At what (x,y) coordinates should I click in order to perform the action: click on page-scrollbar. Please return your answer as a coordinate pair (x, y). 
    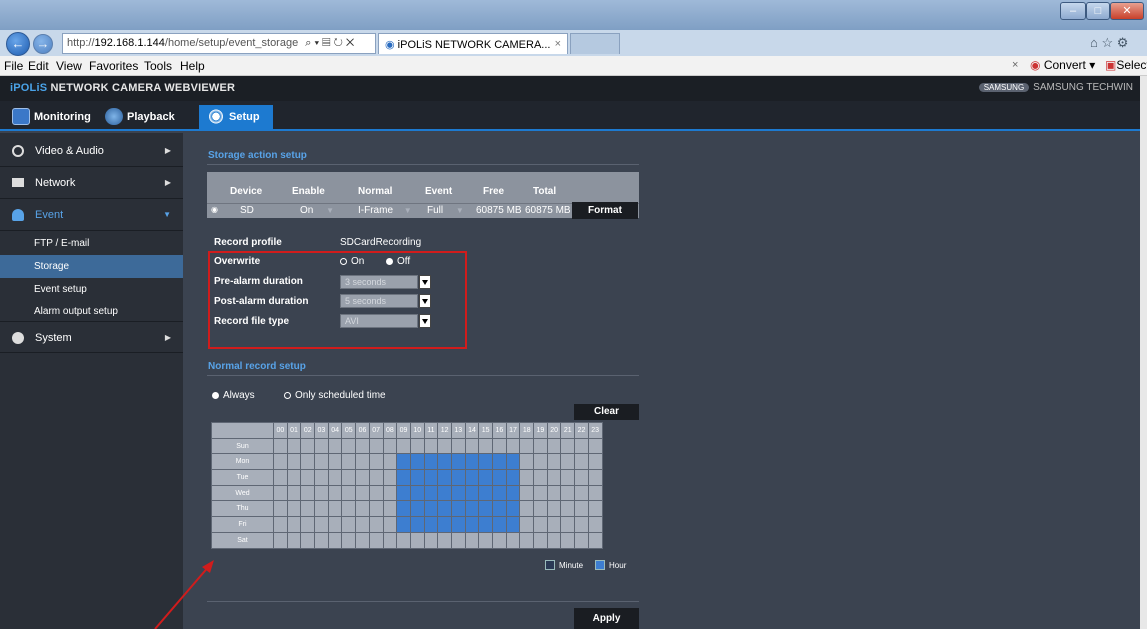
    Looking at the image, I should click on (1143, 352).